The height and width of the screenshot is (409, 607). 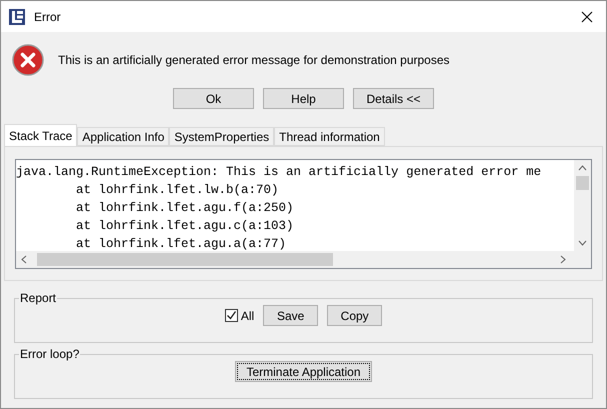 What do you see at coordinates (329, 136) in the screenshot?
I see `tab: Thread information` at bounding box center [329, 136].